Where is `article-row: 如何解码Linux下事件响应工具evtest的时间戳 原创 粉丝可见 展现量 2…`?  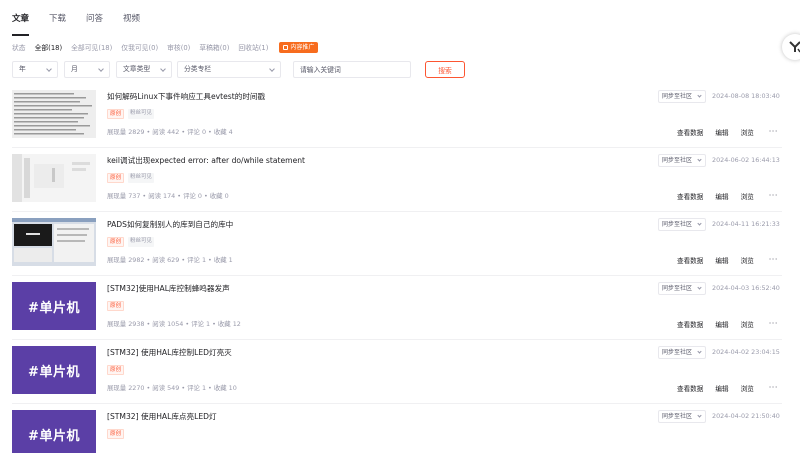 article-row: 如何解码Linux下事件响应工具evtest的时间戳 原创 粉丝可见 展现量 2… is located at coordinates (397, 116).